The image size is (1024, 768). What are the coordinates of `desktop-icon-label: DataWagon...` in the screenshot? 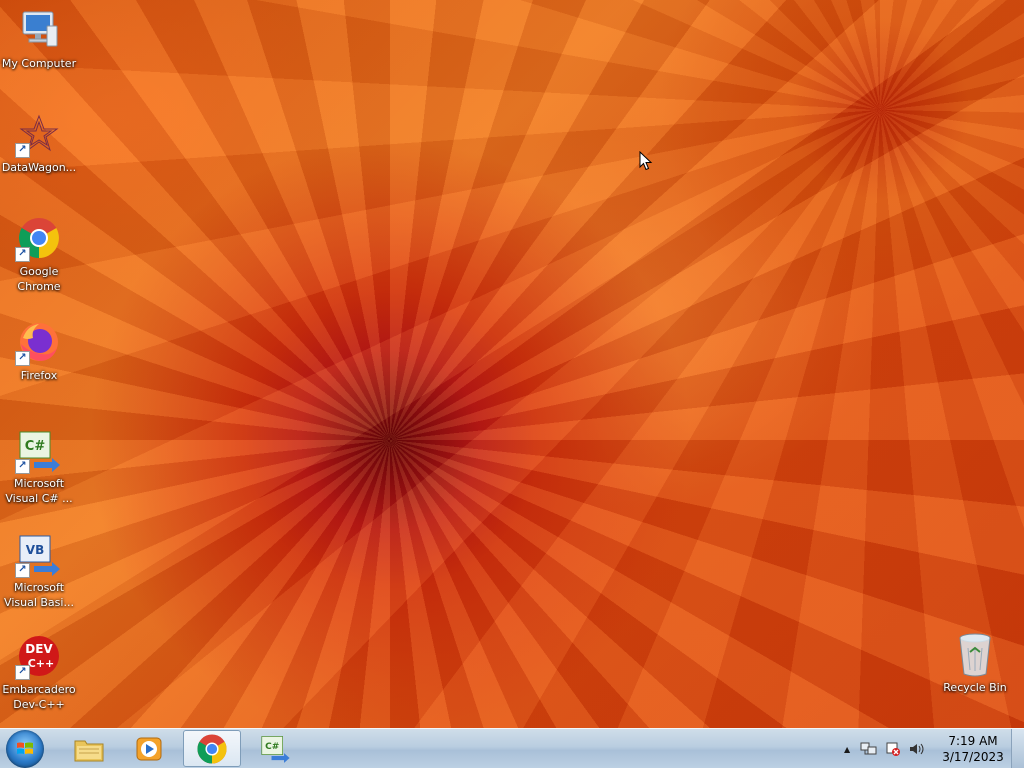 It's located at (39, 167).